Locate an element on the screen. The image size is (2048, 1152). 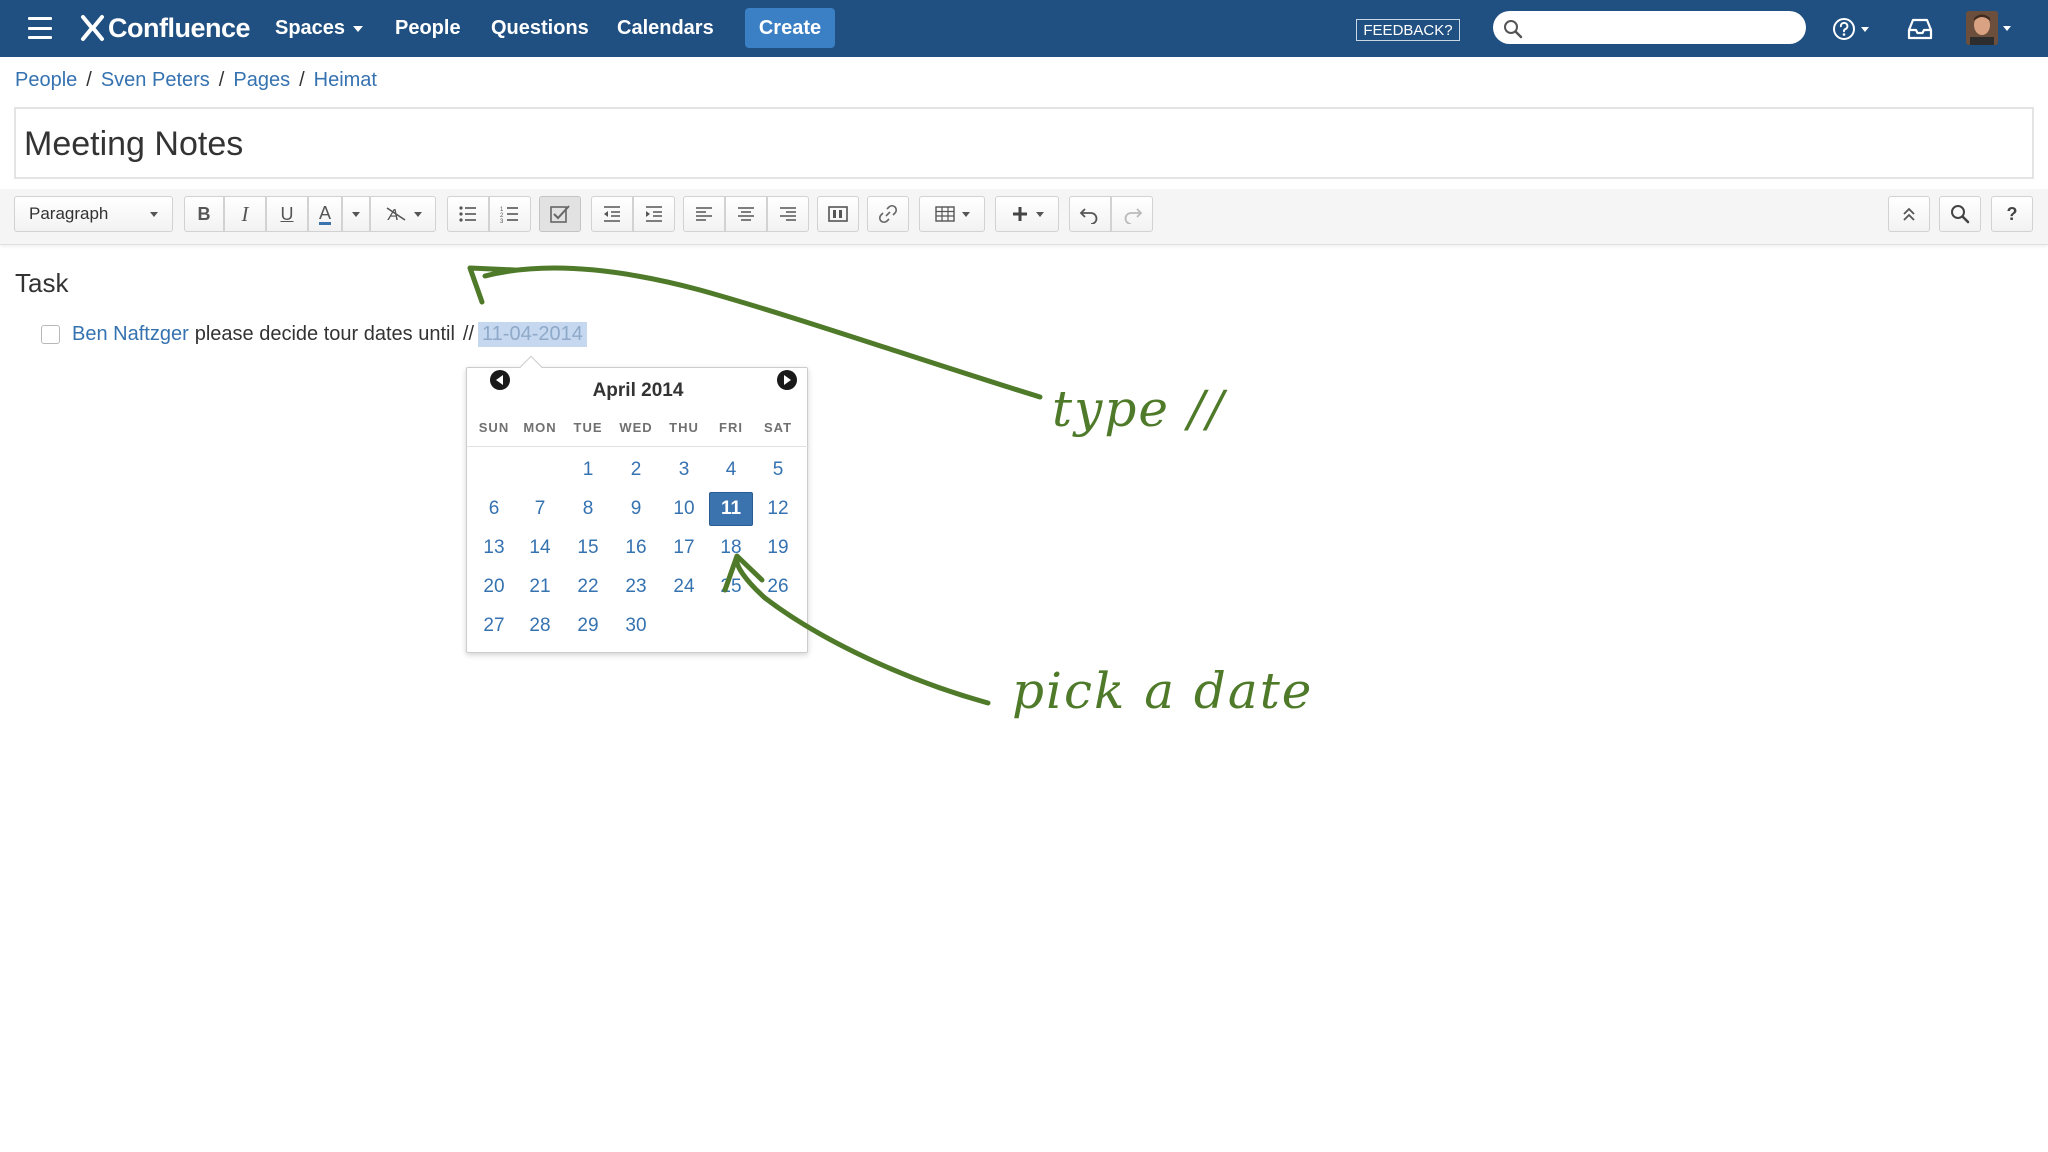
date-picker-day: 3 is located at coordinates (684, 470).